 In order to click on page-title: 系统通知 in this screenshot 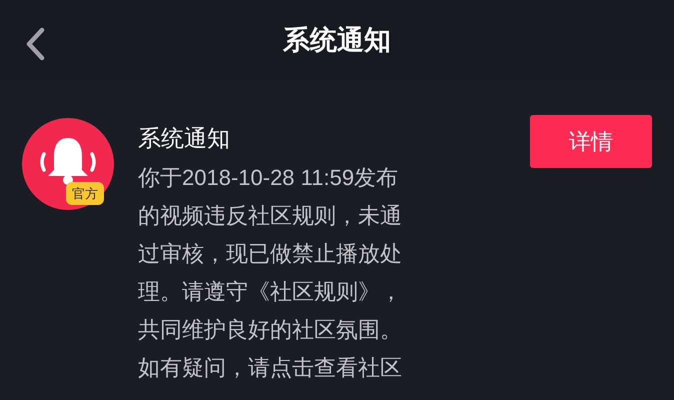, I will do `click(337, 40)`.